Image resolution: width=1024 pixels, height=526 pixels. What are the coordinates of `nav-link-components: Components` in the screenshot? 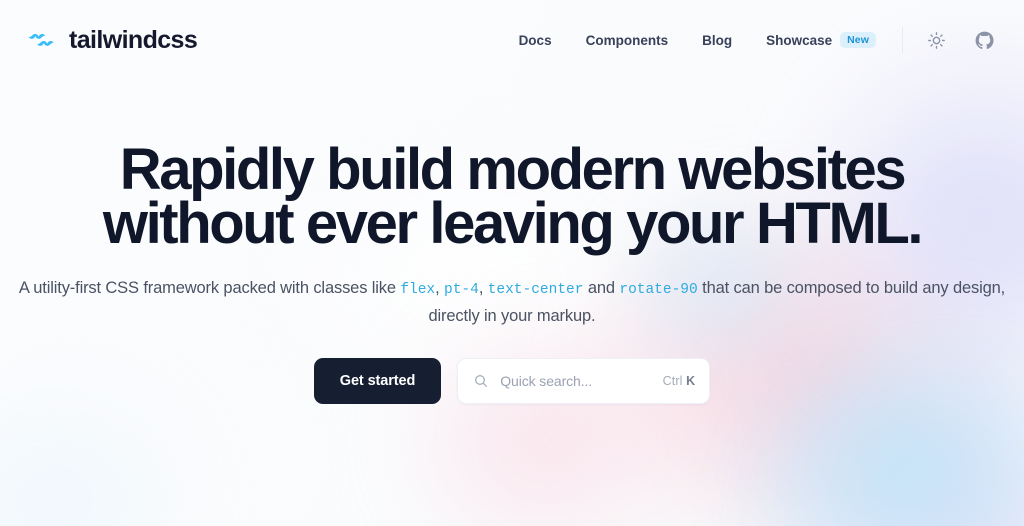 It's located at (627, 40).